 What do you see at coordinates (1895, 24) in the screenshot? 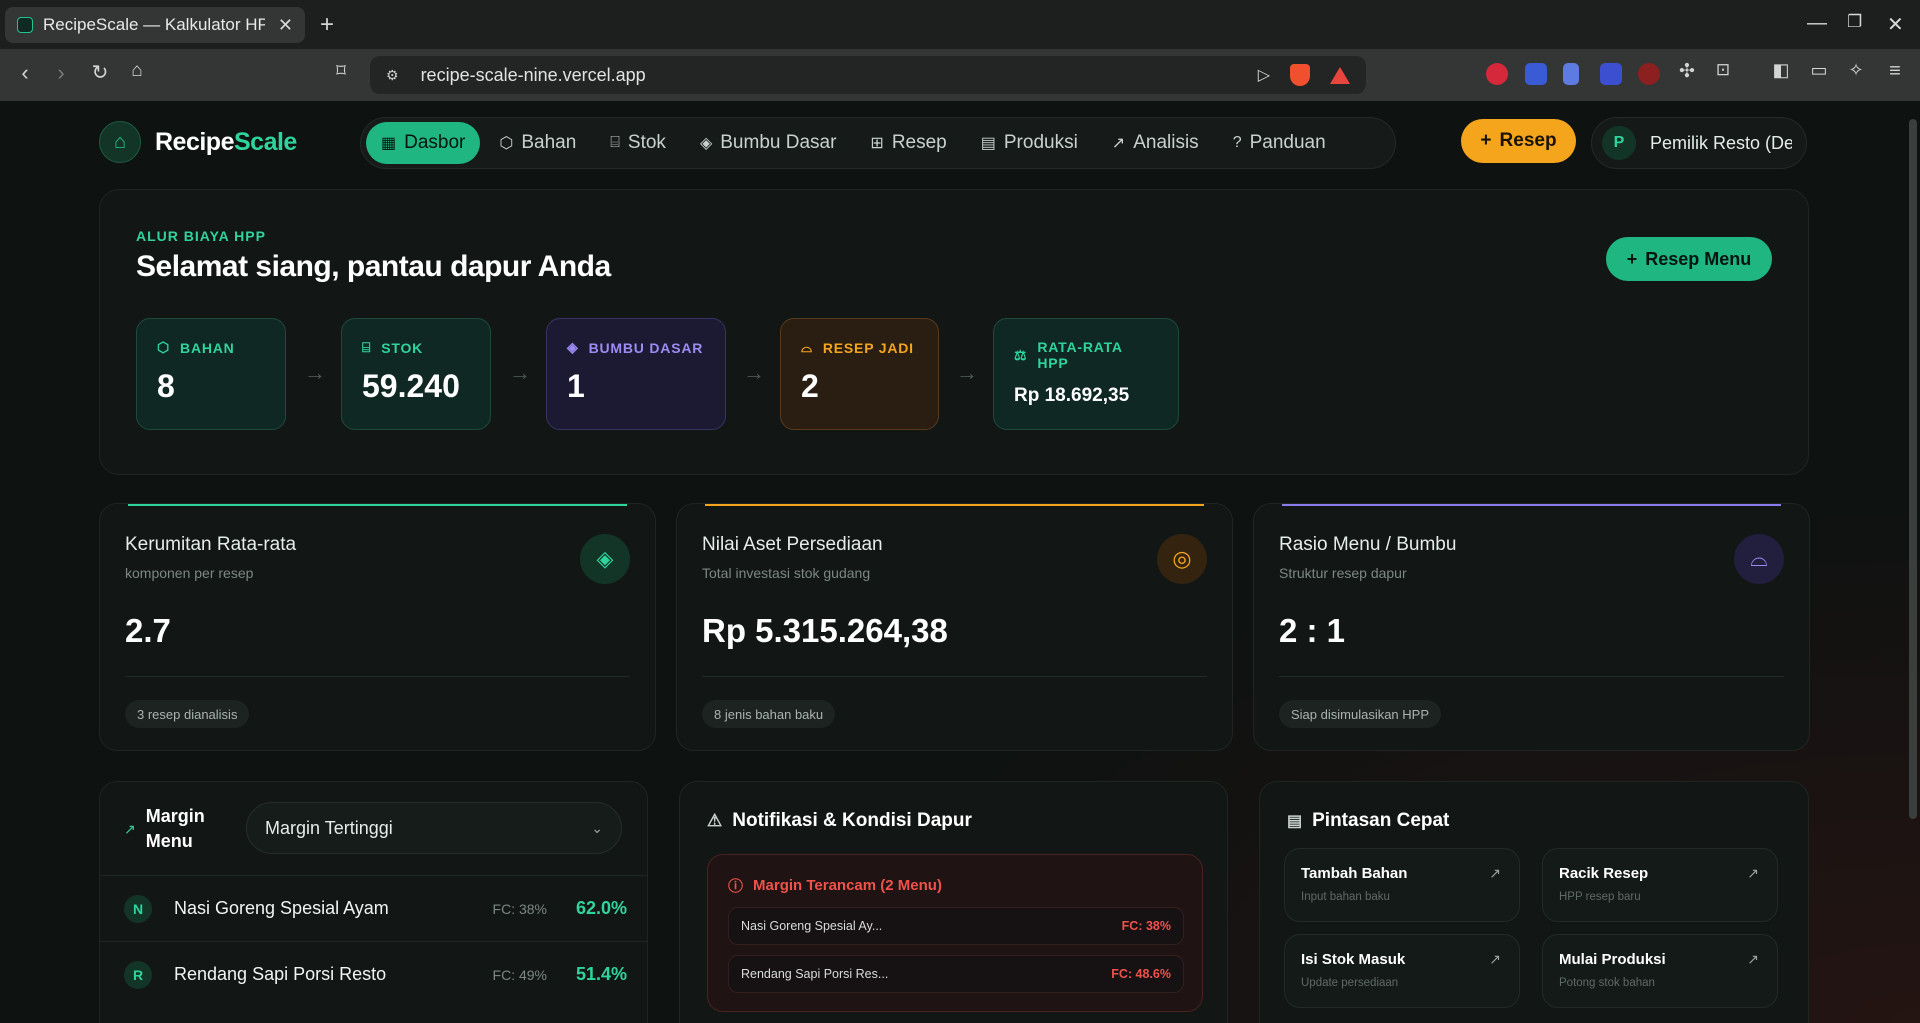
I see `window-close-icon: ✕` at bounding box center [1895, 24].